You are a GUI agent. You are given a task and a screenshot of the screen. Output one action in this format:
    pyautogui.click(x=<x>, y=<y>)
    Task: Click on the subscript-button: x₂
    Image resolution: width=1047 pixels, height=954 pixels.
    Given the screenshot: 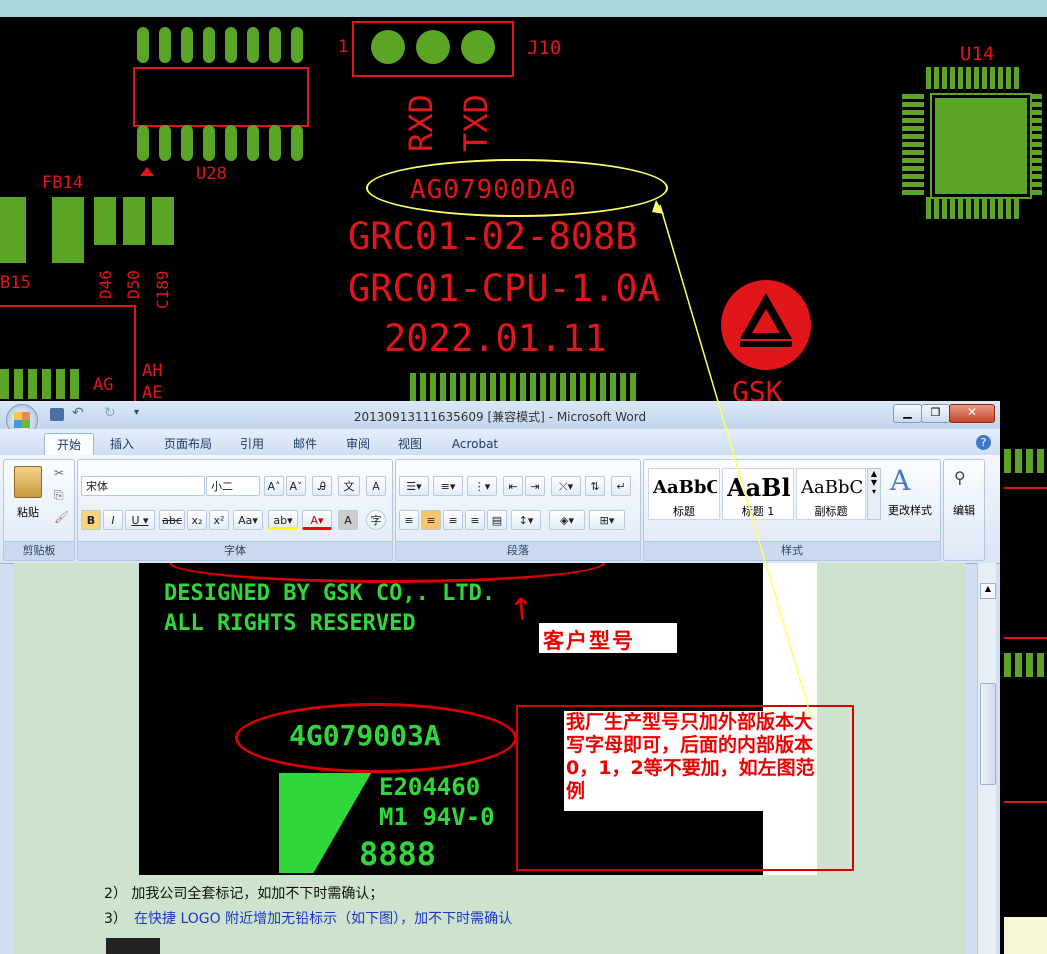 What is the action you would take?
    pyautogui.click(x=197, y=520)
    